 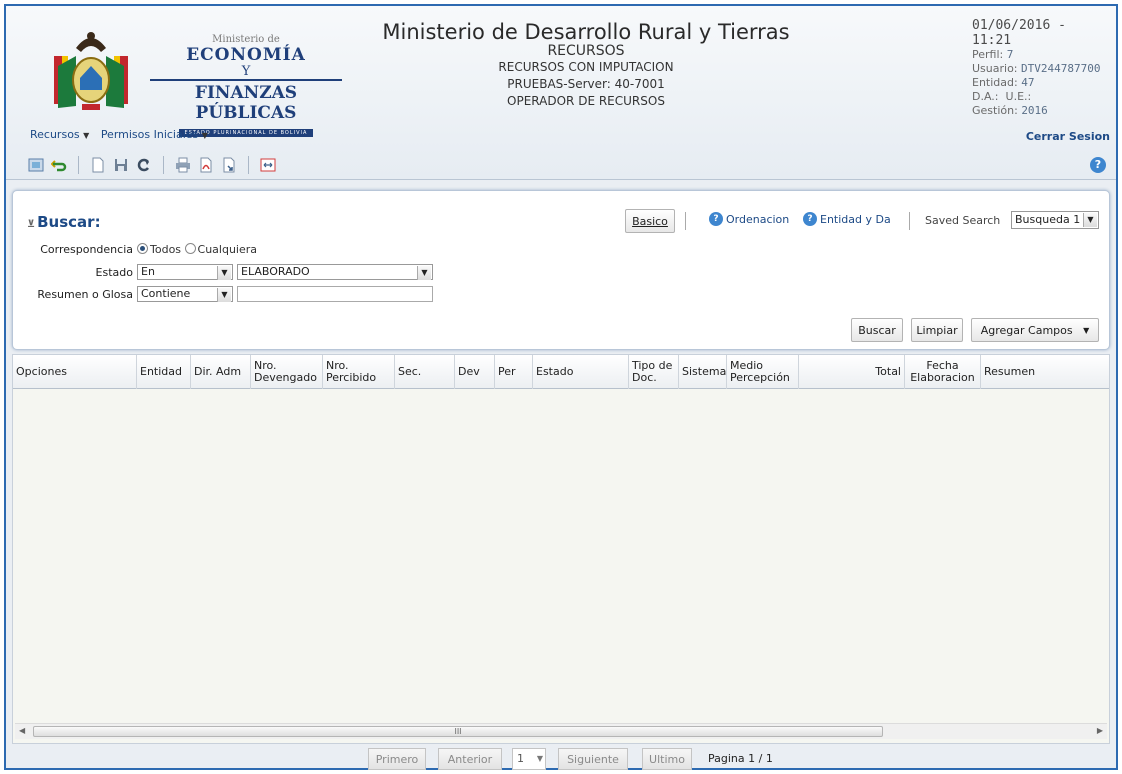 What do you see at coordinates (1100, 730) in the screenshot?
I see `scroll-right-icon: ▶` at bounding box center [1100, 730].